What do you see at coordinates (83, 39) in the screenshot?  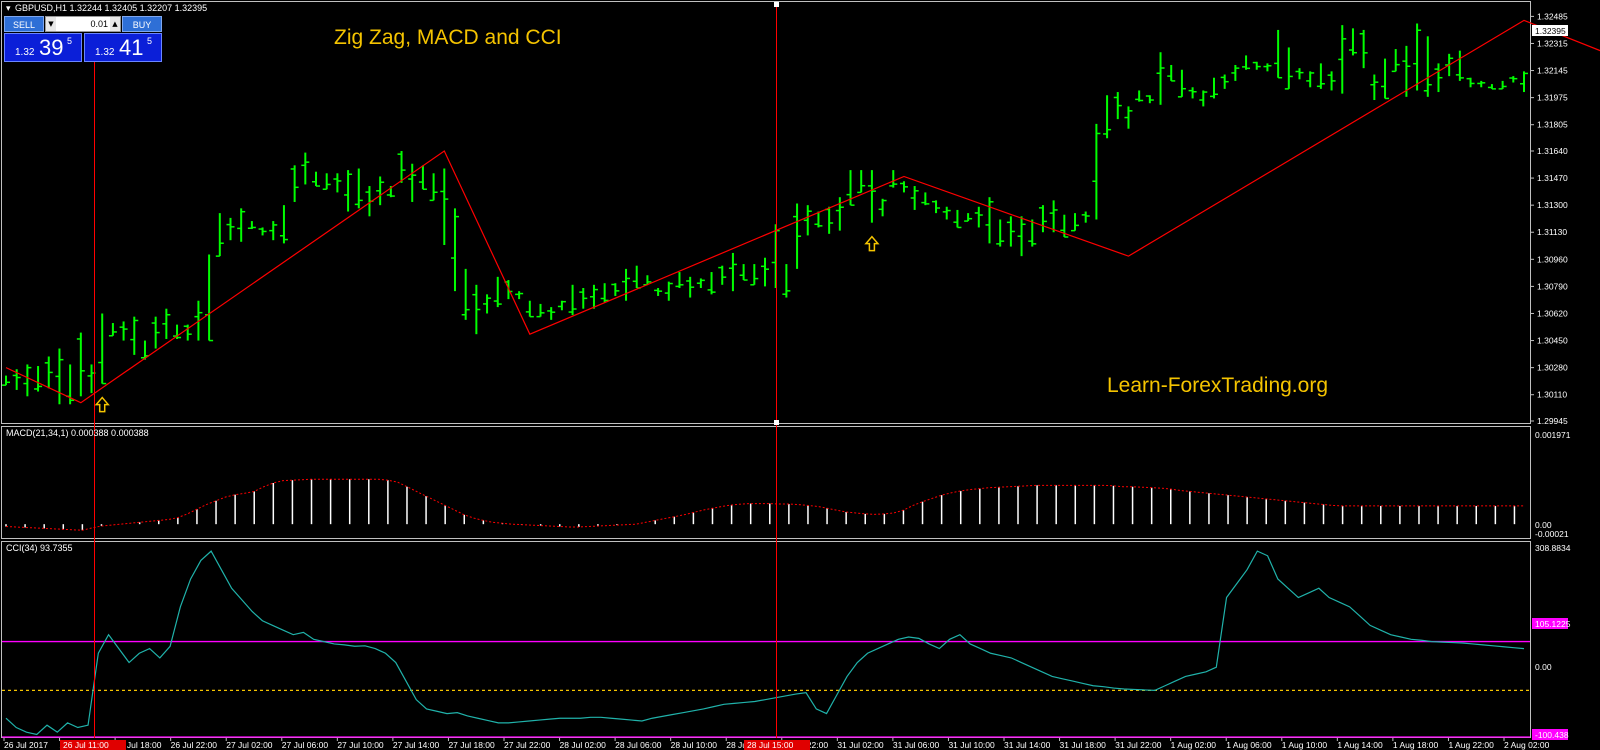 I see `one-click-trading-panel: SELL ▼ 0.01 ▲ BUY 1.32 39 5 1.32 41 5` at bounding box center [83, 39].